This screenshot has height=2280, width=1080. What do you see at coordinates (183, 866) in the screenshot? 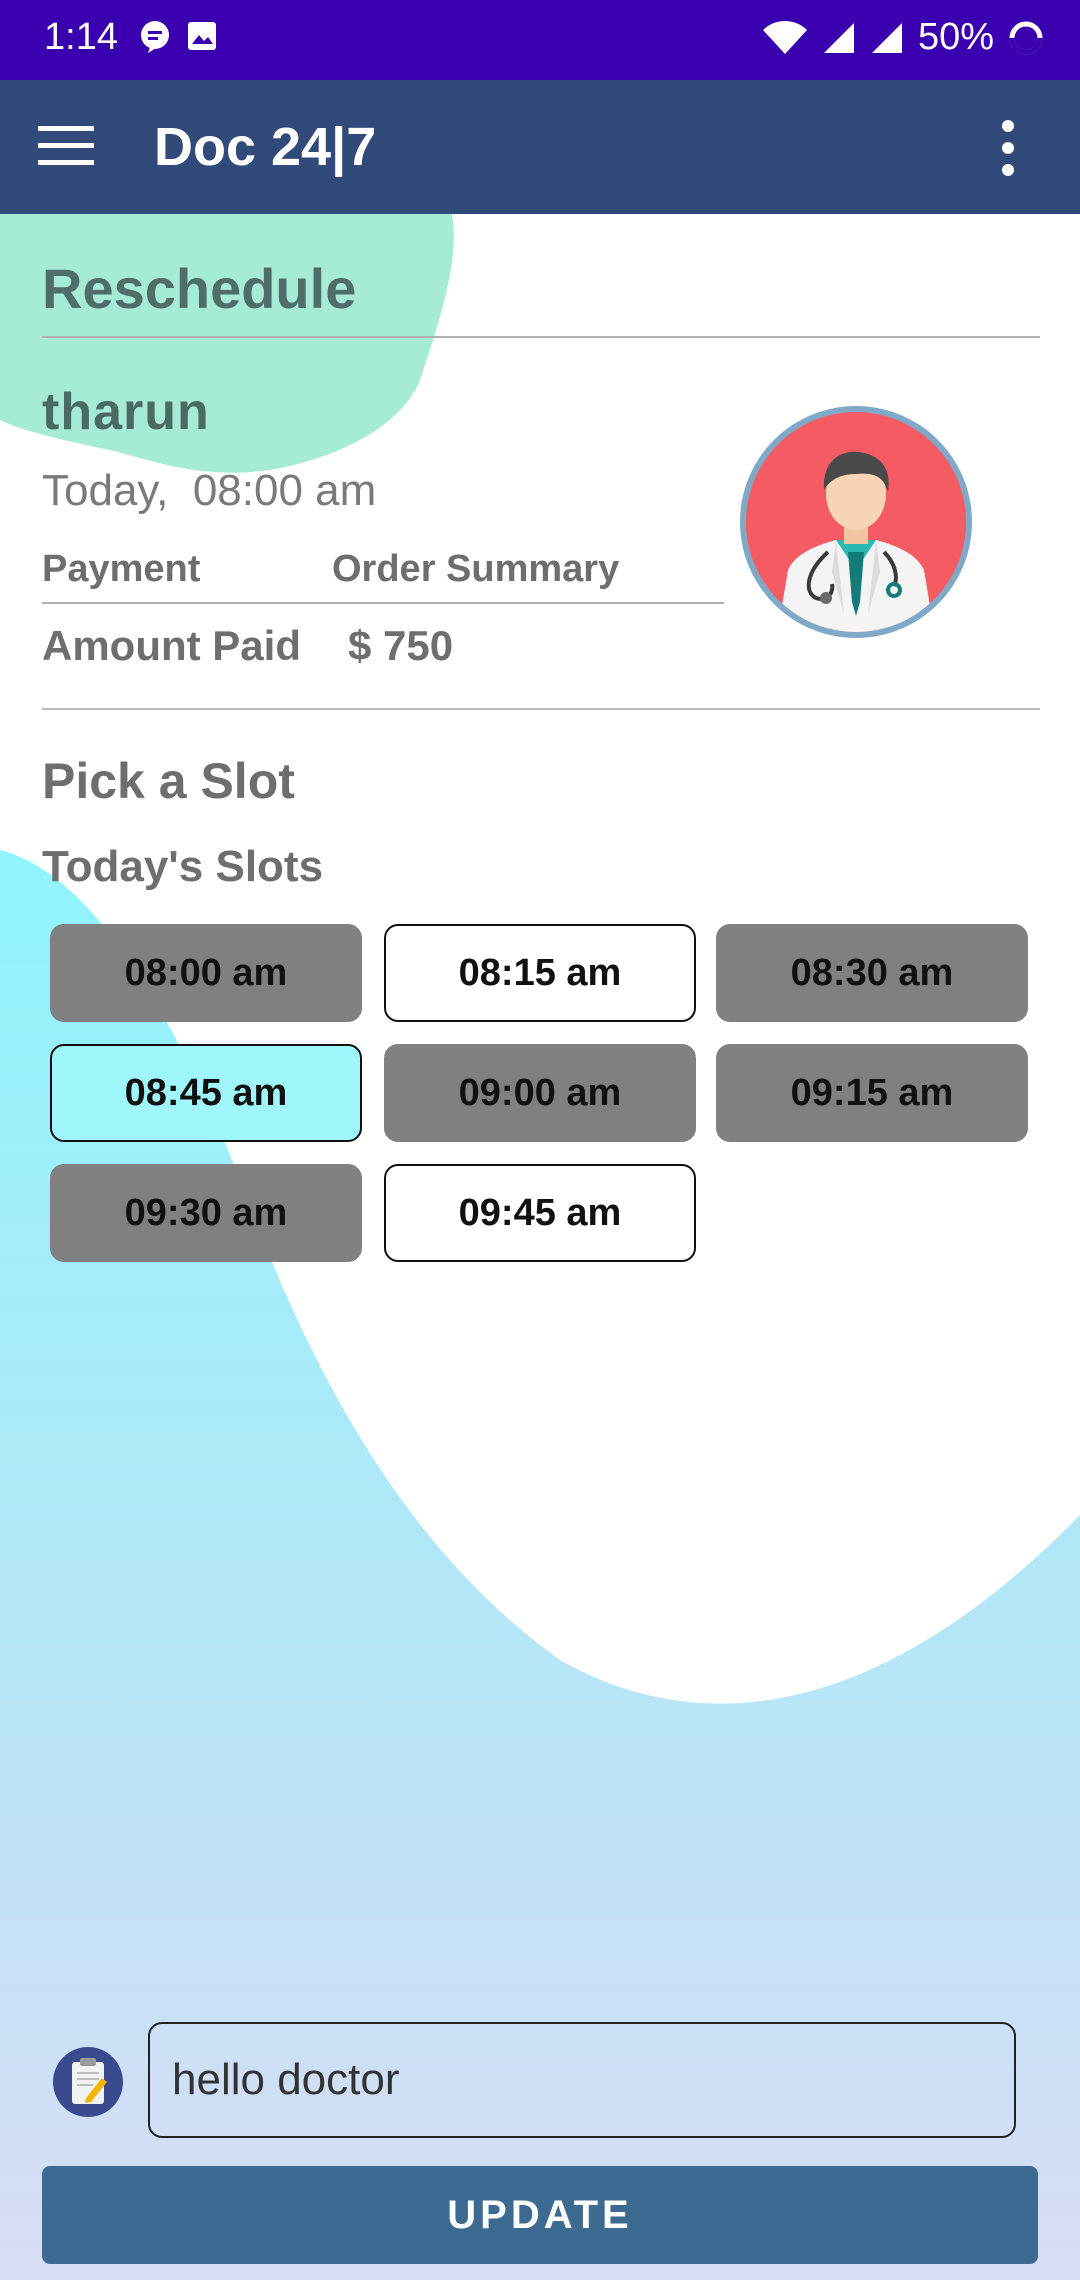
I see `todays-slots-title: Today's Slots` at bounding box center [183, 866].